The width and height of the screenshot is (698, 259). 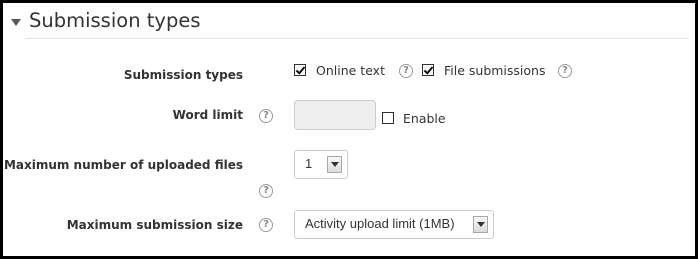 I want to click on online-text-help-icon: ?, so click(x=406, y=71).